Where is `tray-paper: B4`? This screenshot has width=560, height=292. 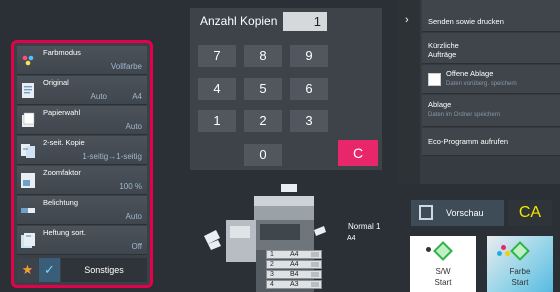
tray-paper: B4 is located at coordinates (294, 274).